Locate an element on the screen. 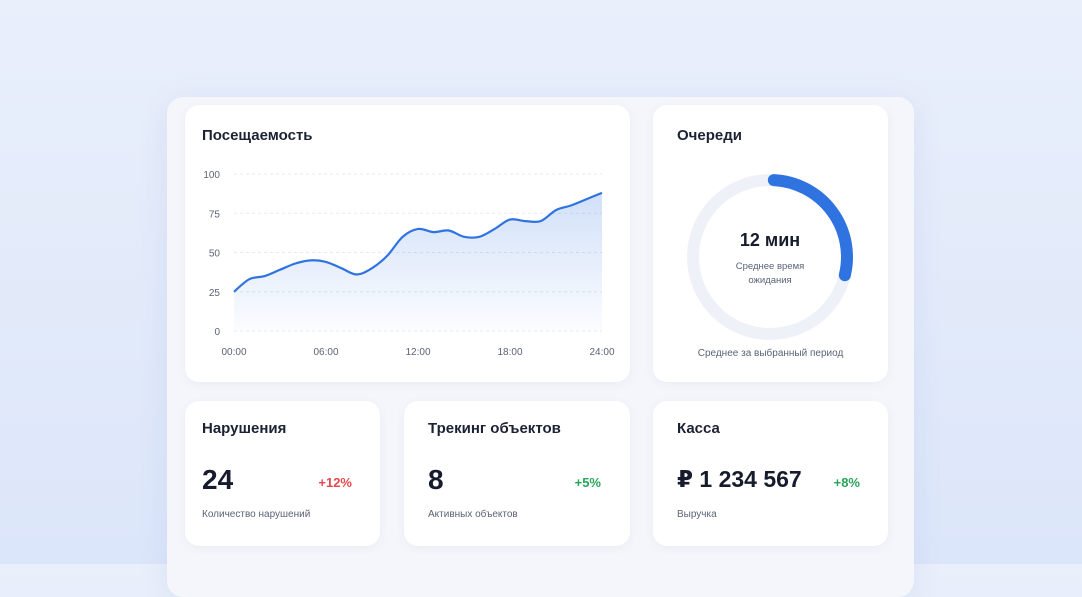 The image size is (1082, 597). violations-card: Нарушения 24 +12% Количество нарушений is located at coordinates (282, 473).